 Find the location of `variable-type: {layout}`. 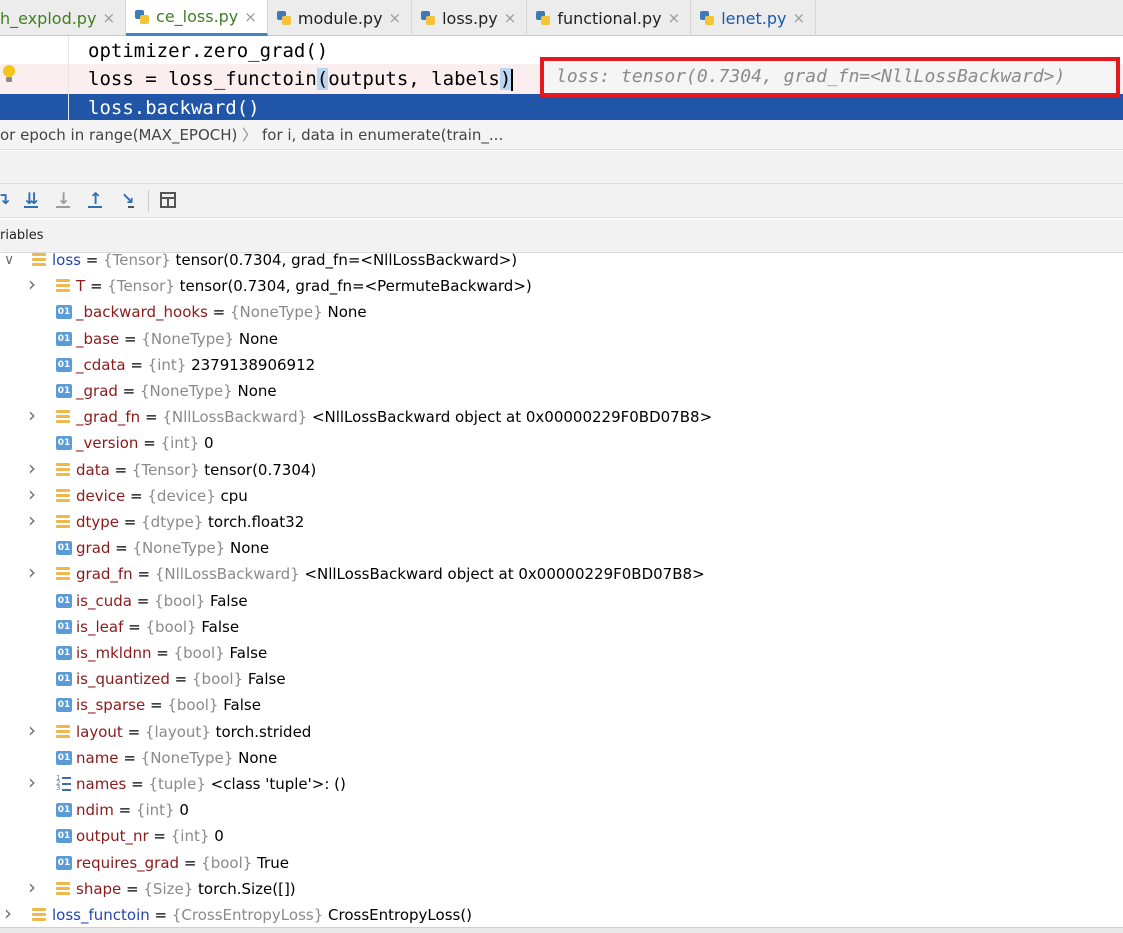

variable-type: {layout} is located at coordinates (177, 732).